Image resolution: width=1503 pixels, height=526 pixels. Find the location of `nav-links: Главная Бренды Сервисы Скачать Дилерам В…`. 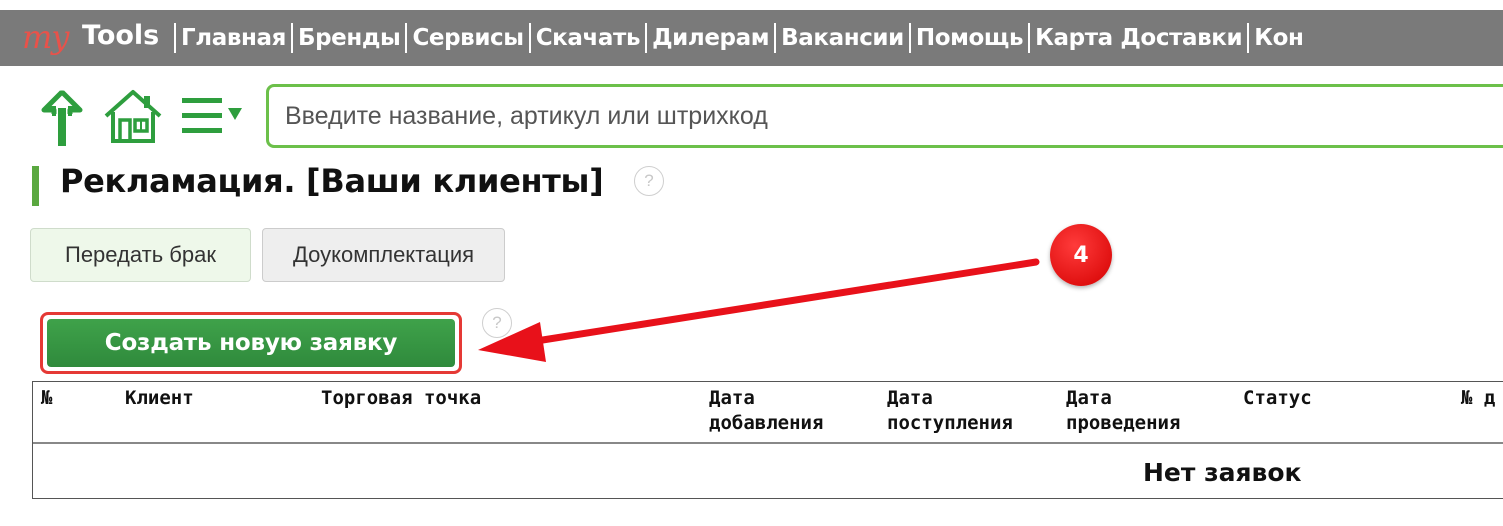

nav-links: Главная Бренды Сервисы Скачать Дилерам В… is located at coordinates (741, 38).